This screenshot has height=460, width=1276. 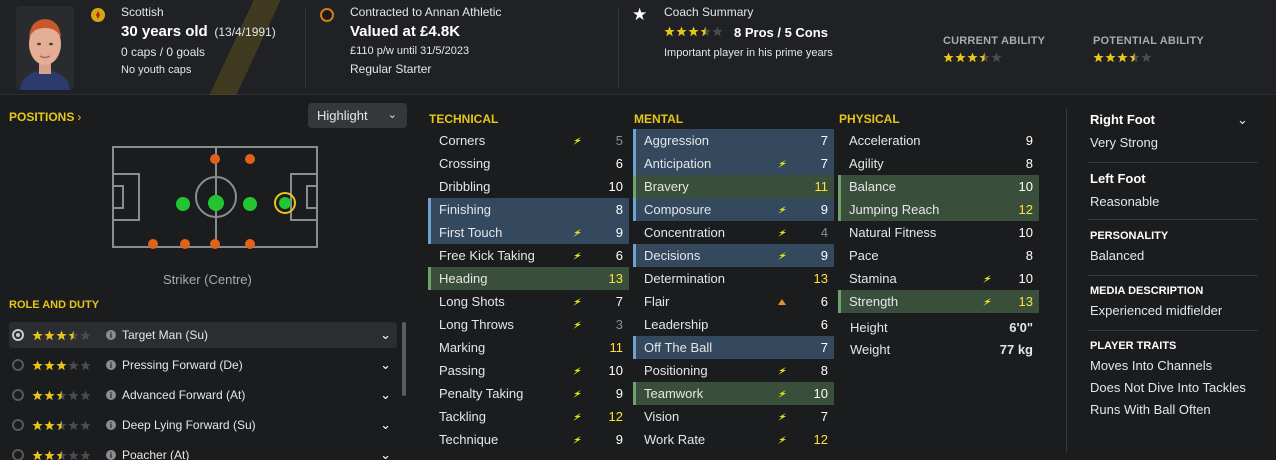 What do you see at coordinates (481, 393) in the screenshot?
I see `attribute-name: Penalty Taking` at bounding box center [481, 393].